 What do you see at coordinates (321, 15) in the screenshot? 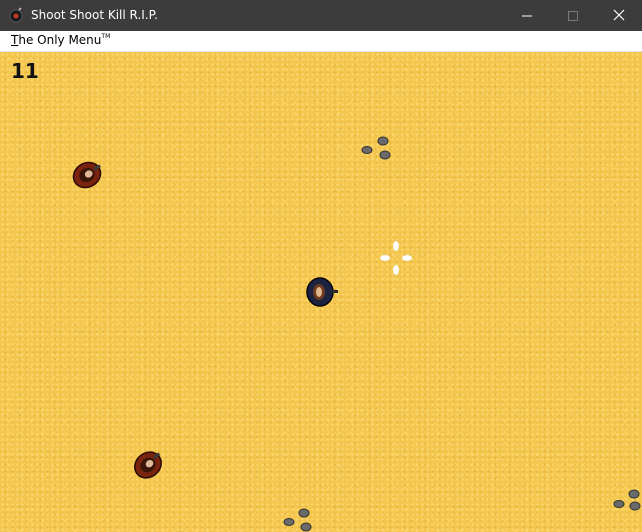
I see `title-bar: Shoot Shoot Kill R.I.P.` at bounding box center [321, 15].